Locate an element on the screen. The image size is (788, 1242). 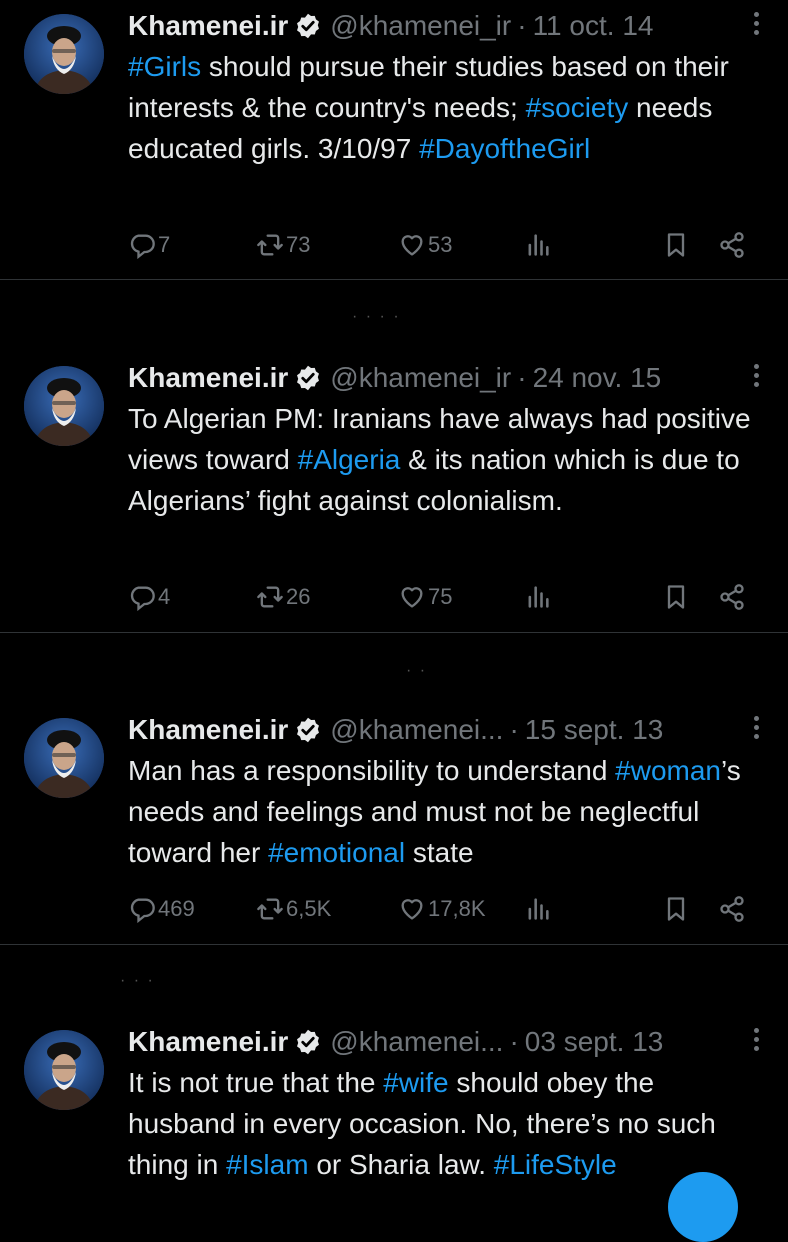
like-button: 53 is located at coordinates (425, 245).